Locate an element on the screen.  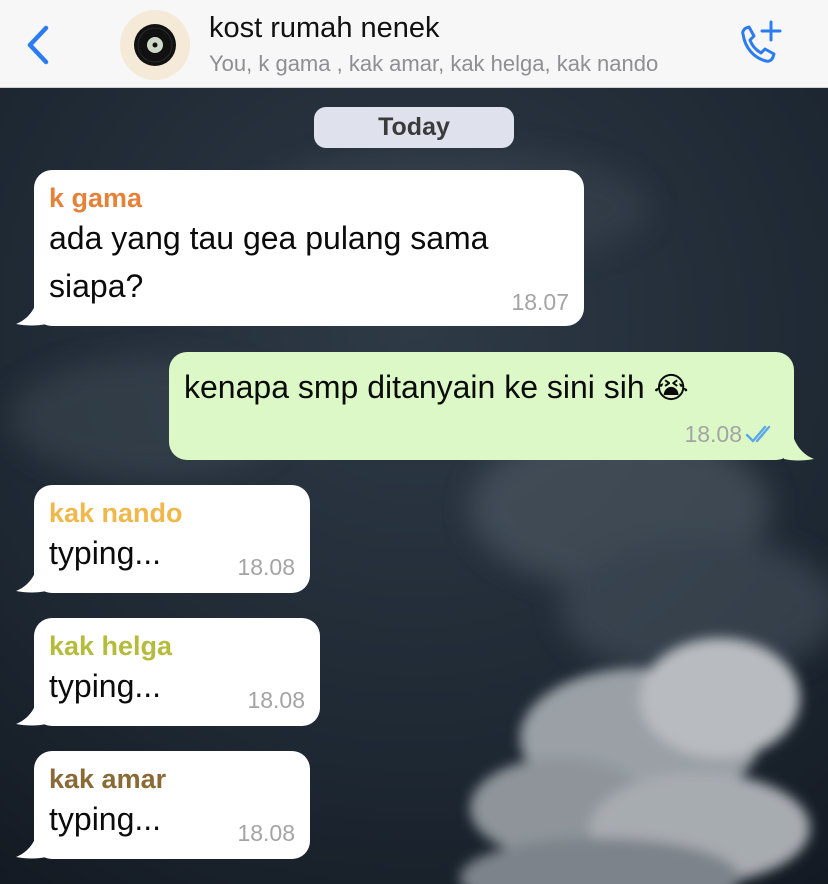
message-text: kenapa smp ditanyain ke sini sih is located at coordinates (414, 387).